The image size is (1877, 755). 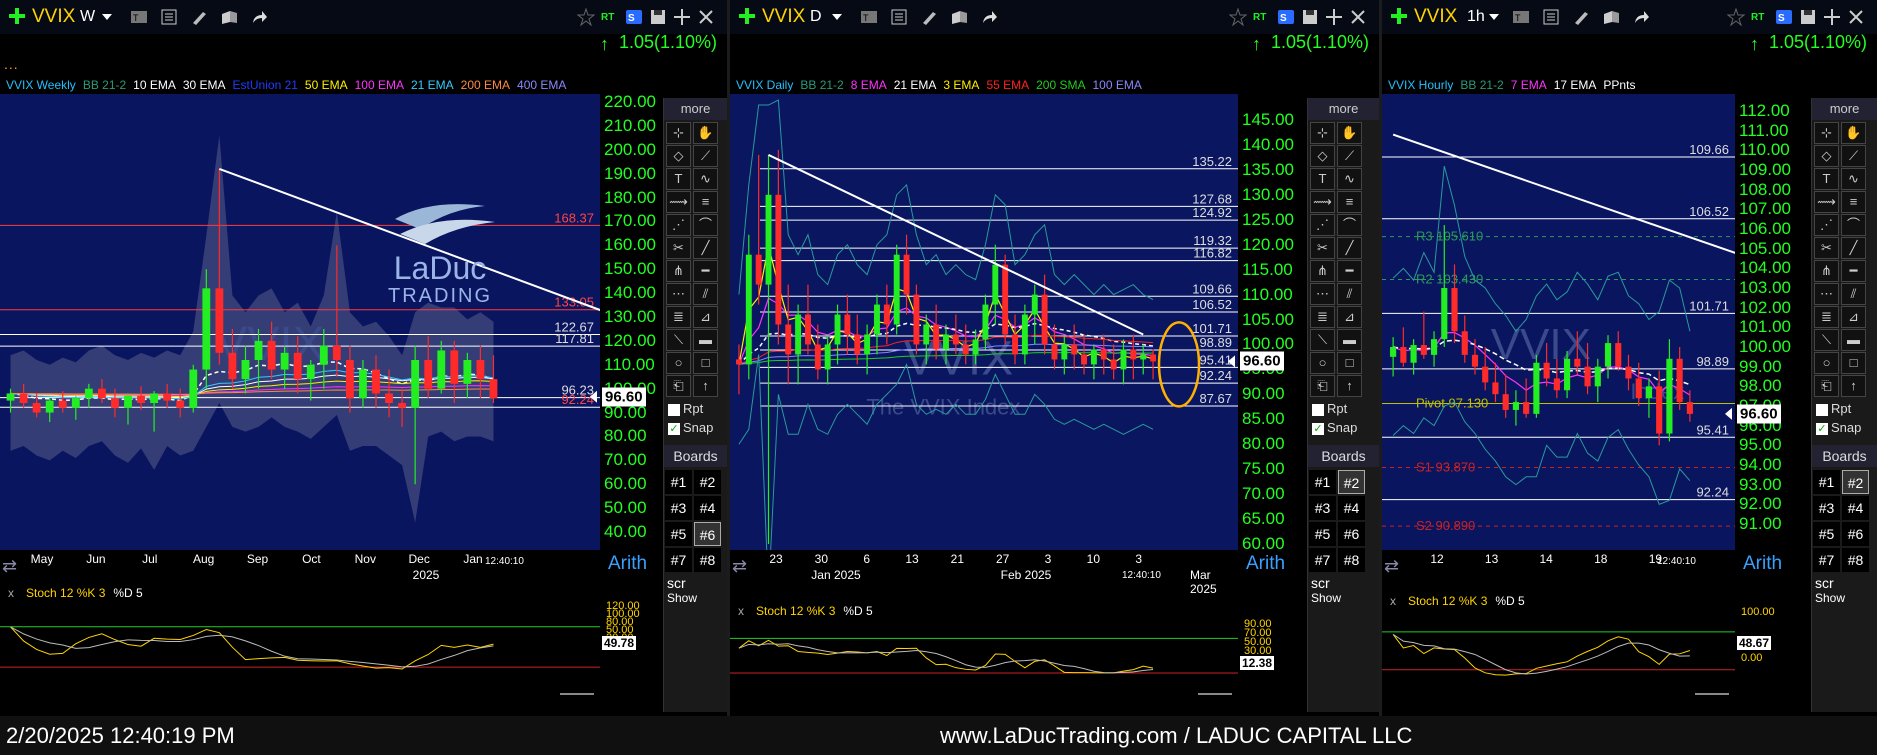 What do you see at coordinates (1343, 408) in the screenshot?
I see `repeat-checkbox: Rpt` at bounding box center [1343, 408].